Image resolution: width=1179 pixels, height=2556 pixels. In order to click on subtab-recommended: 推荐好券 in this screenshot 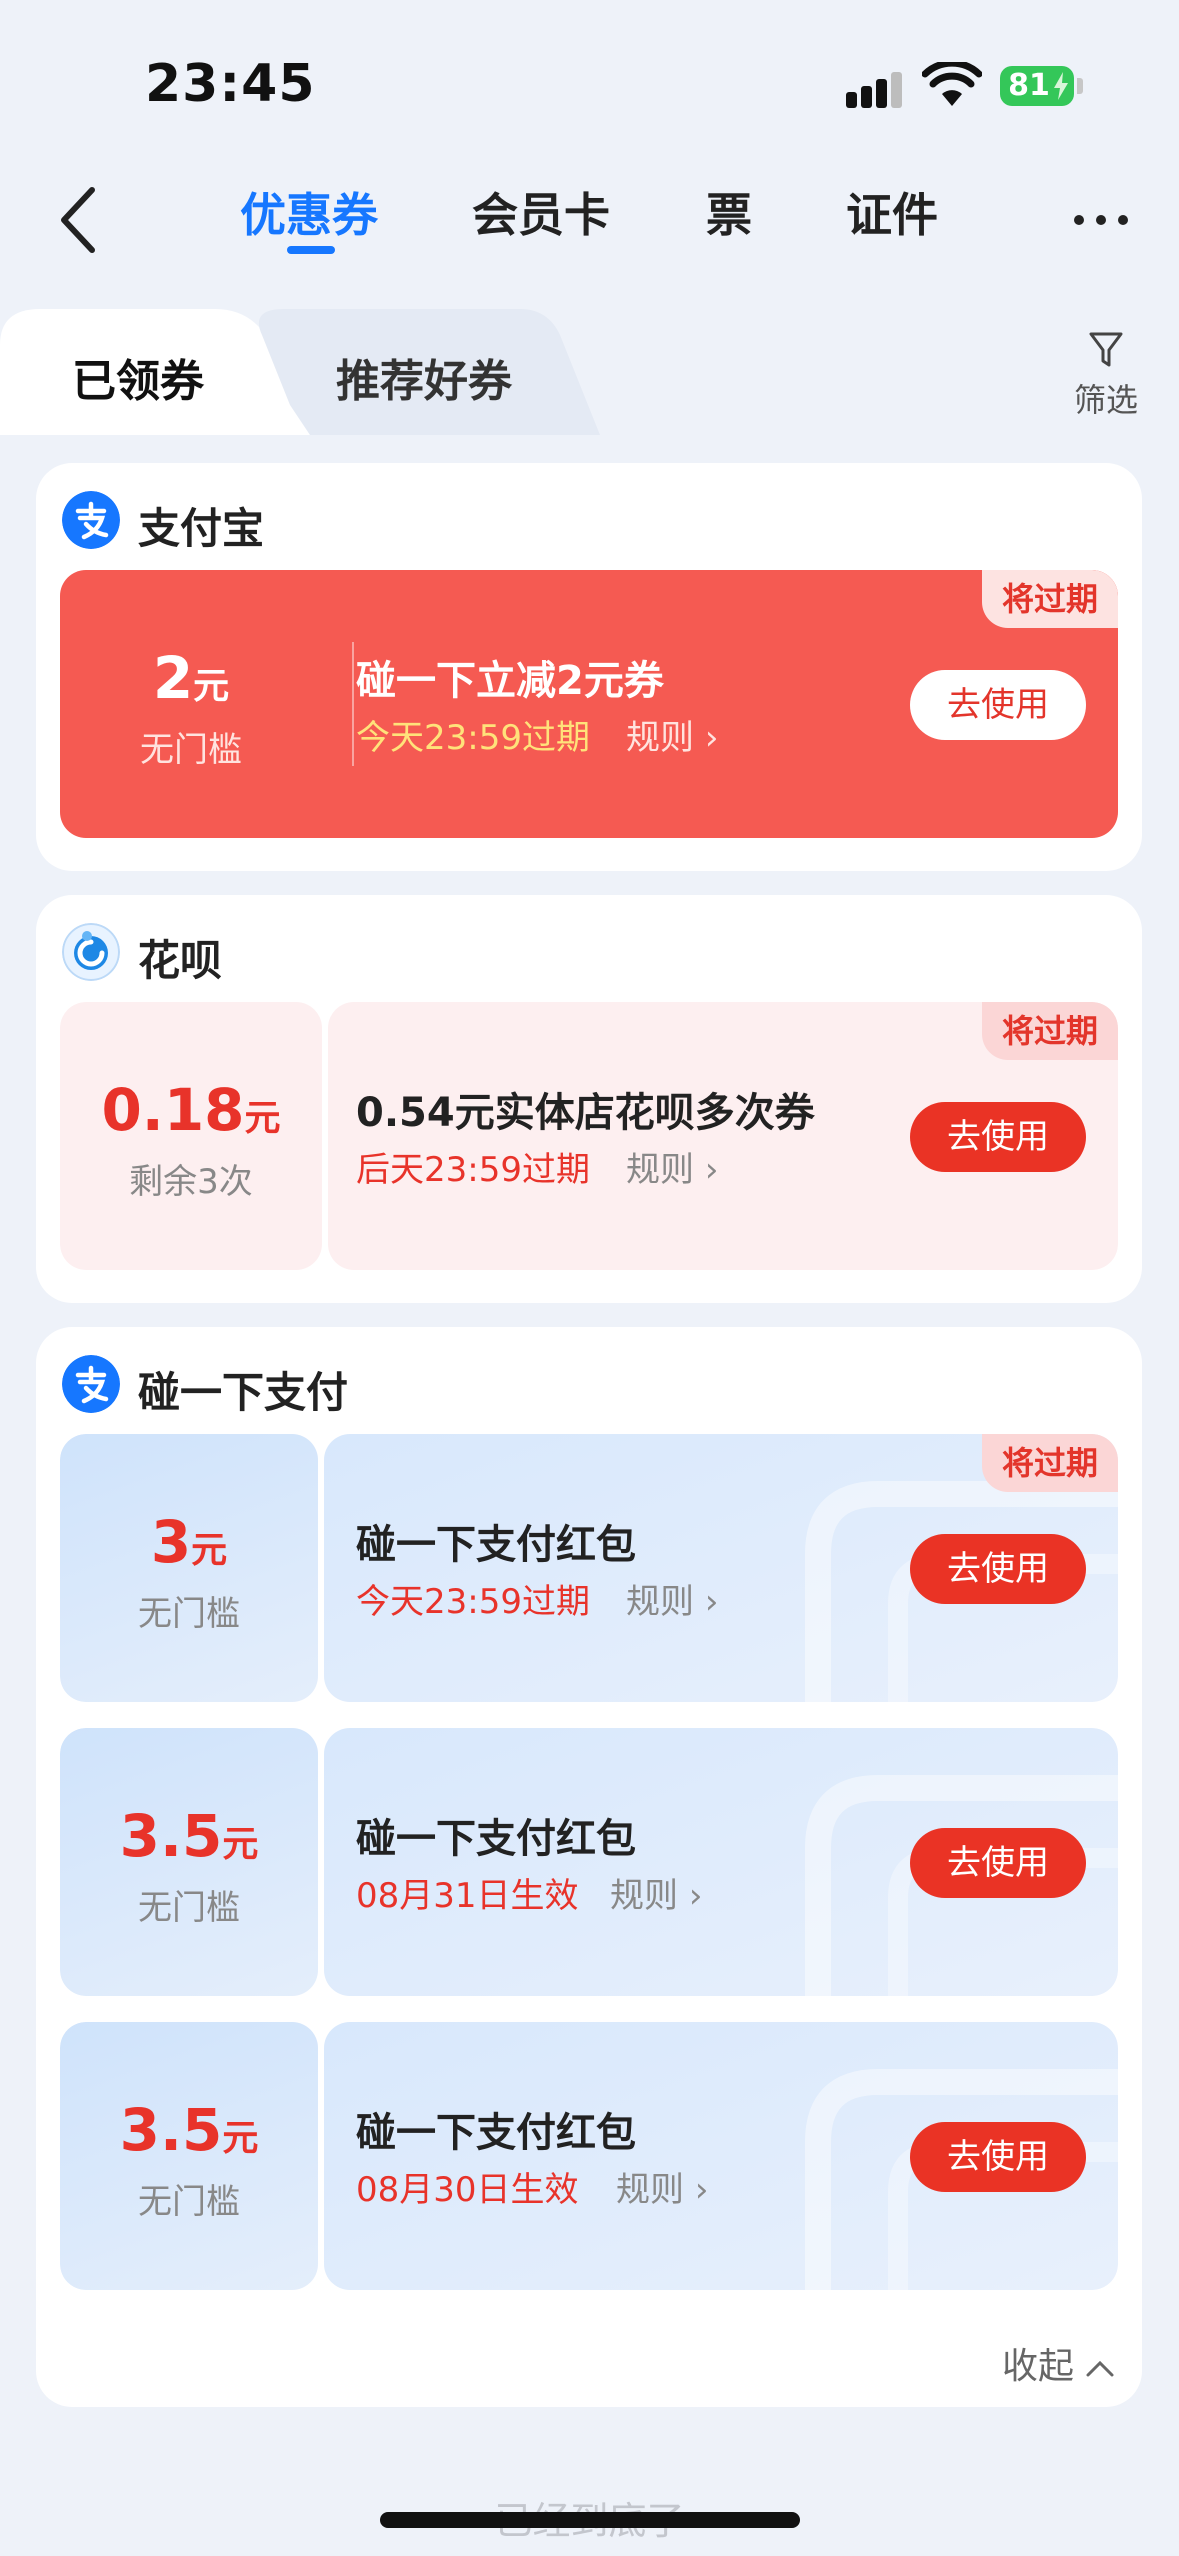, I will do `click(424, 377)`.